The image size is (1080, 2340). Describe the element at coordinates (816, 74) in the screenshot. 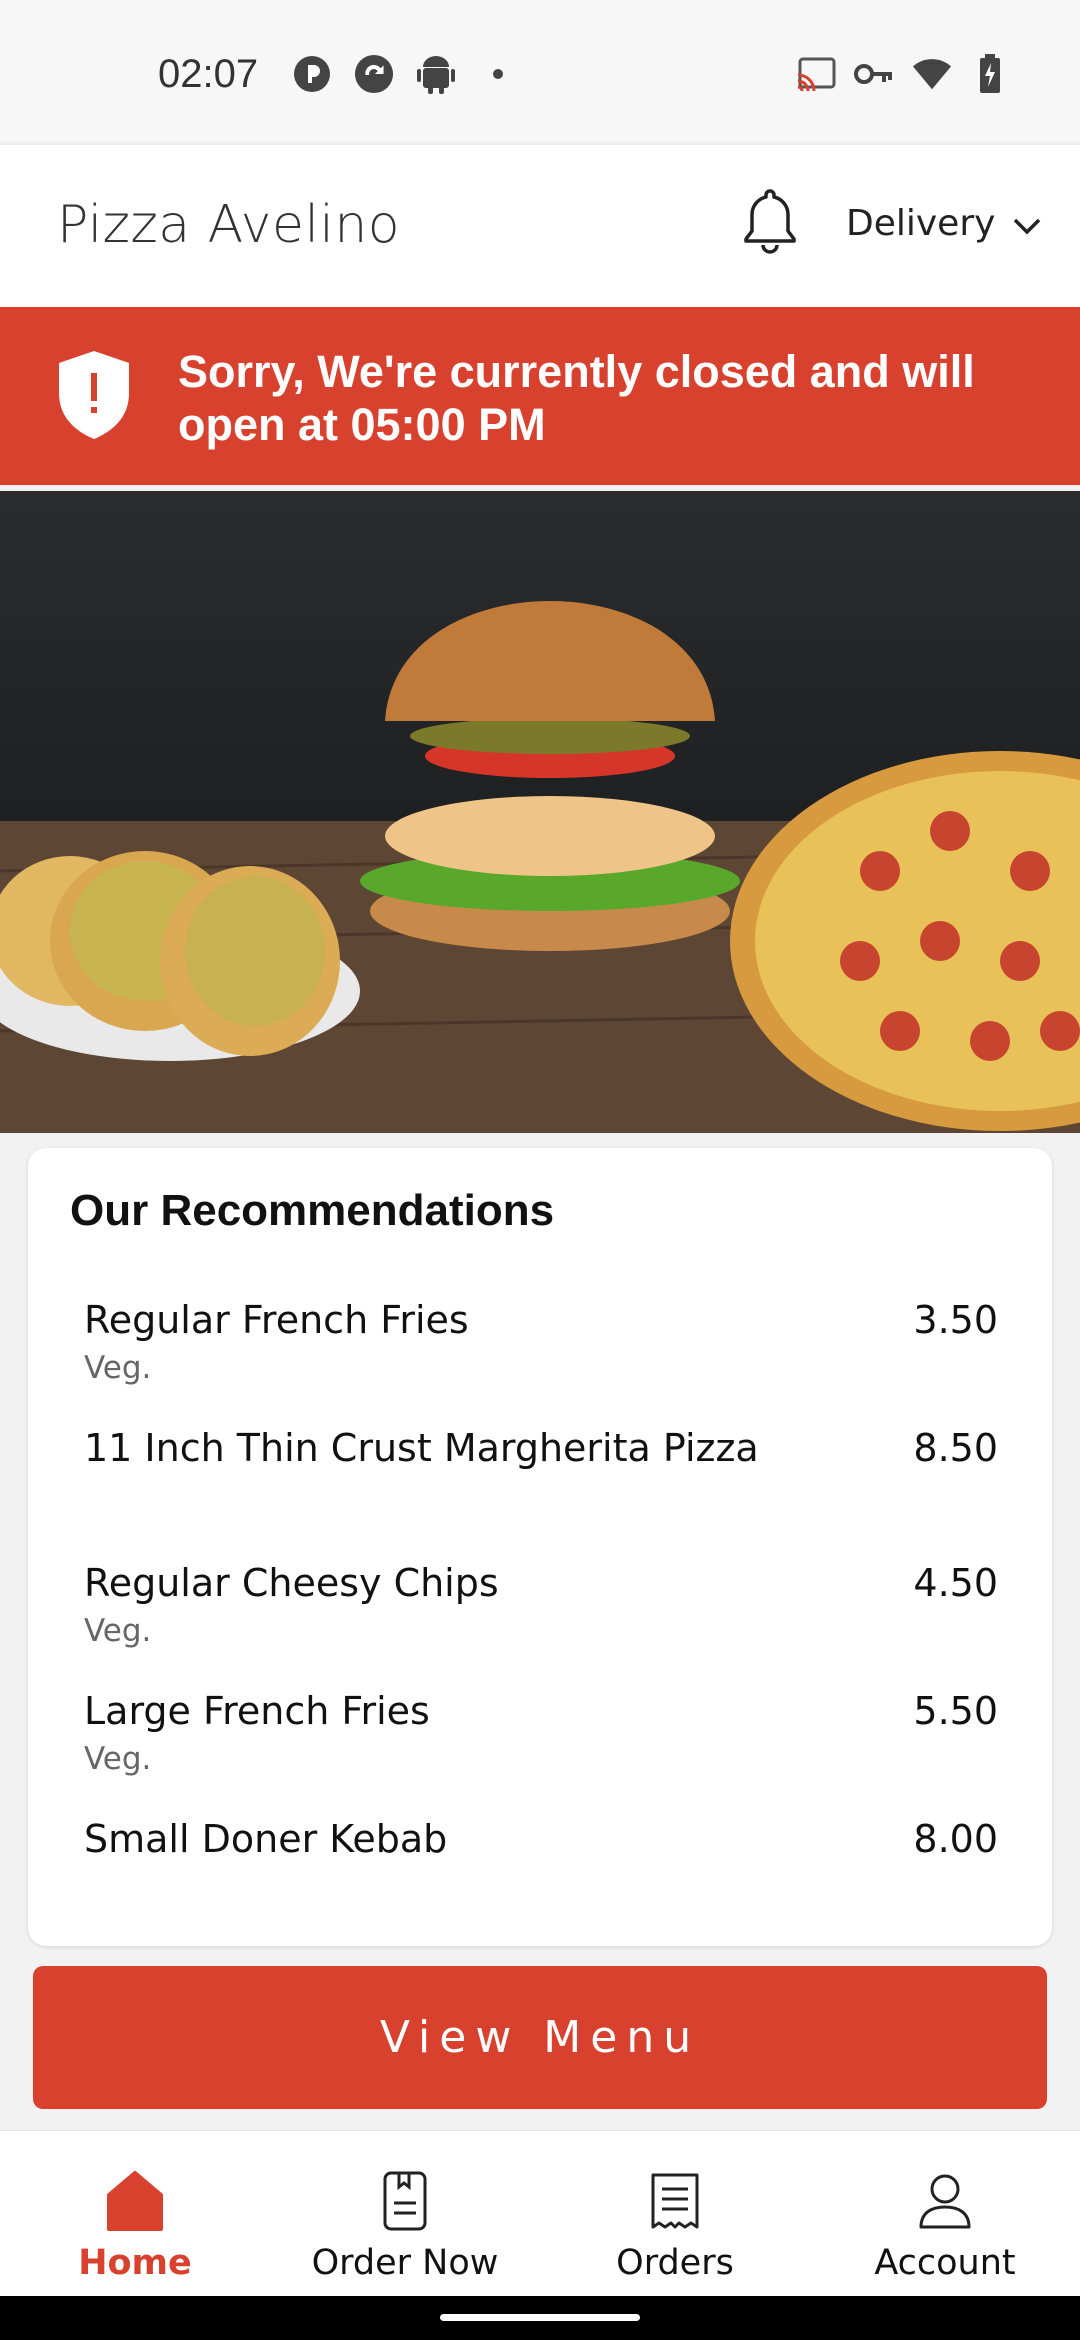

I see `cast-icon` at that location.